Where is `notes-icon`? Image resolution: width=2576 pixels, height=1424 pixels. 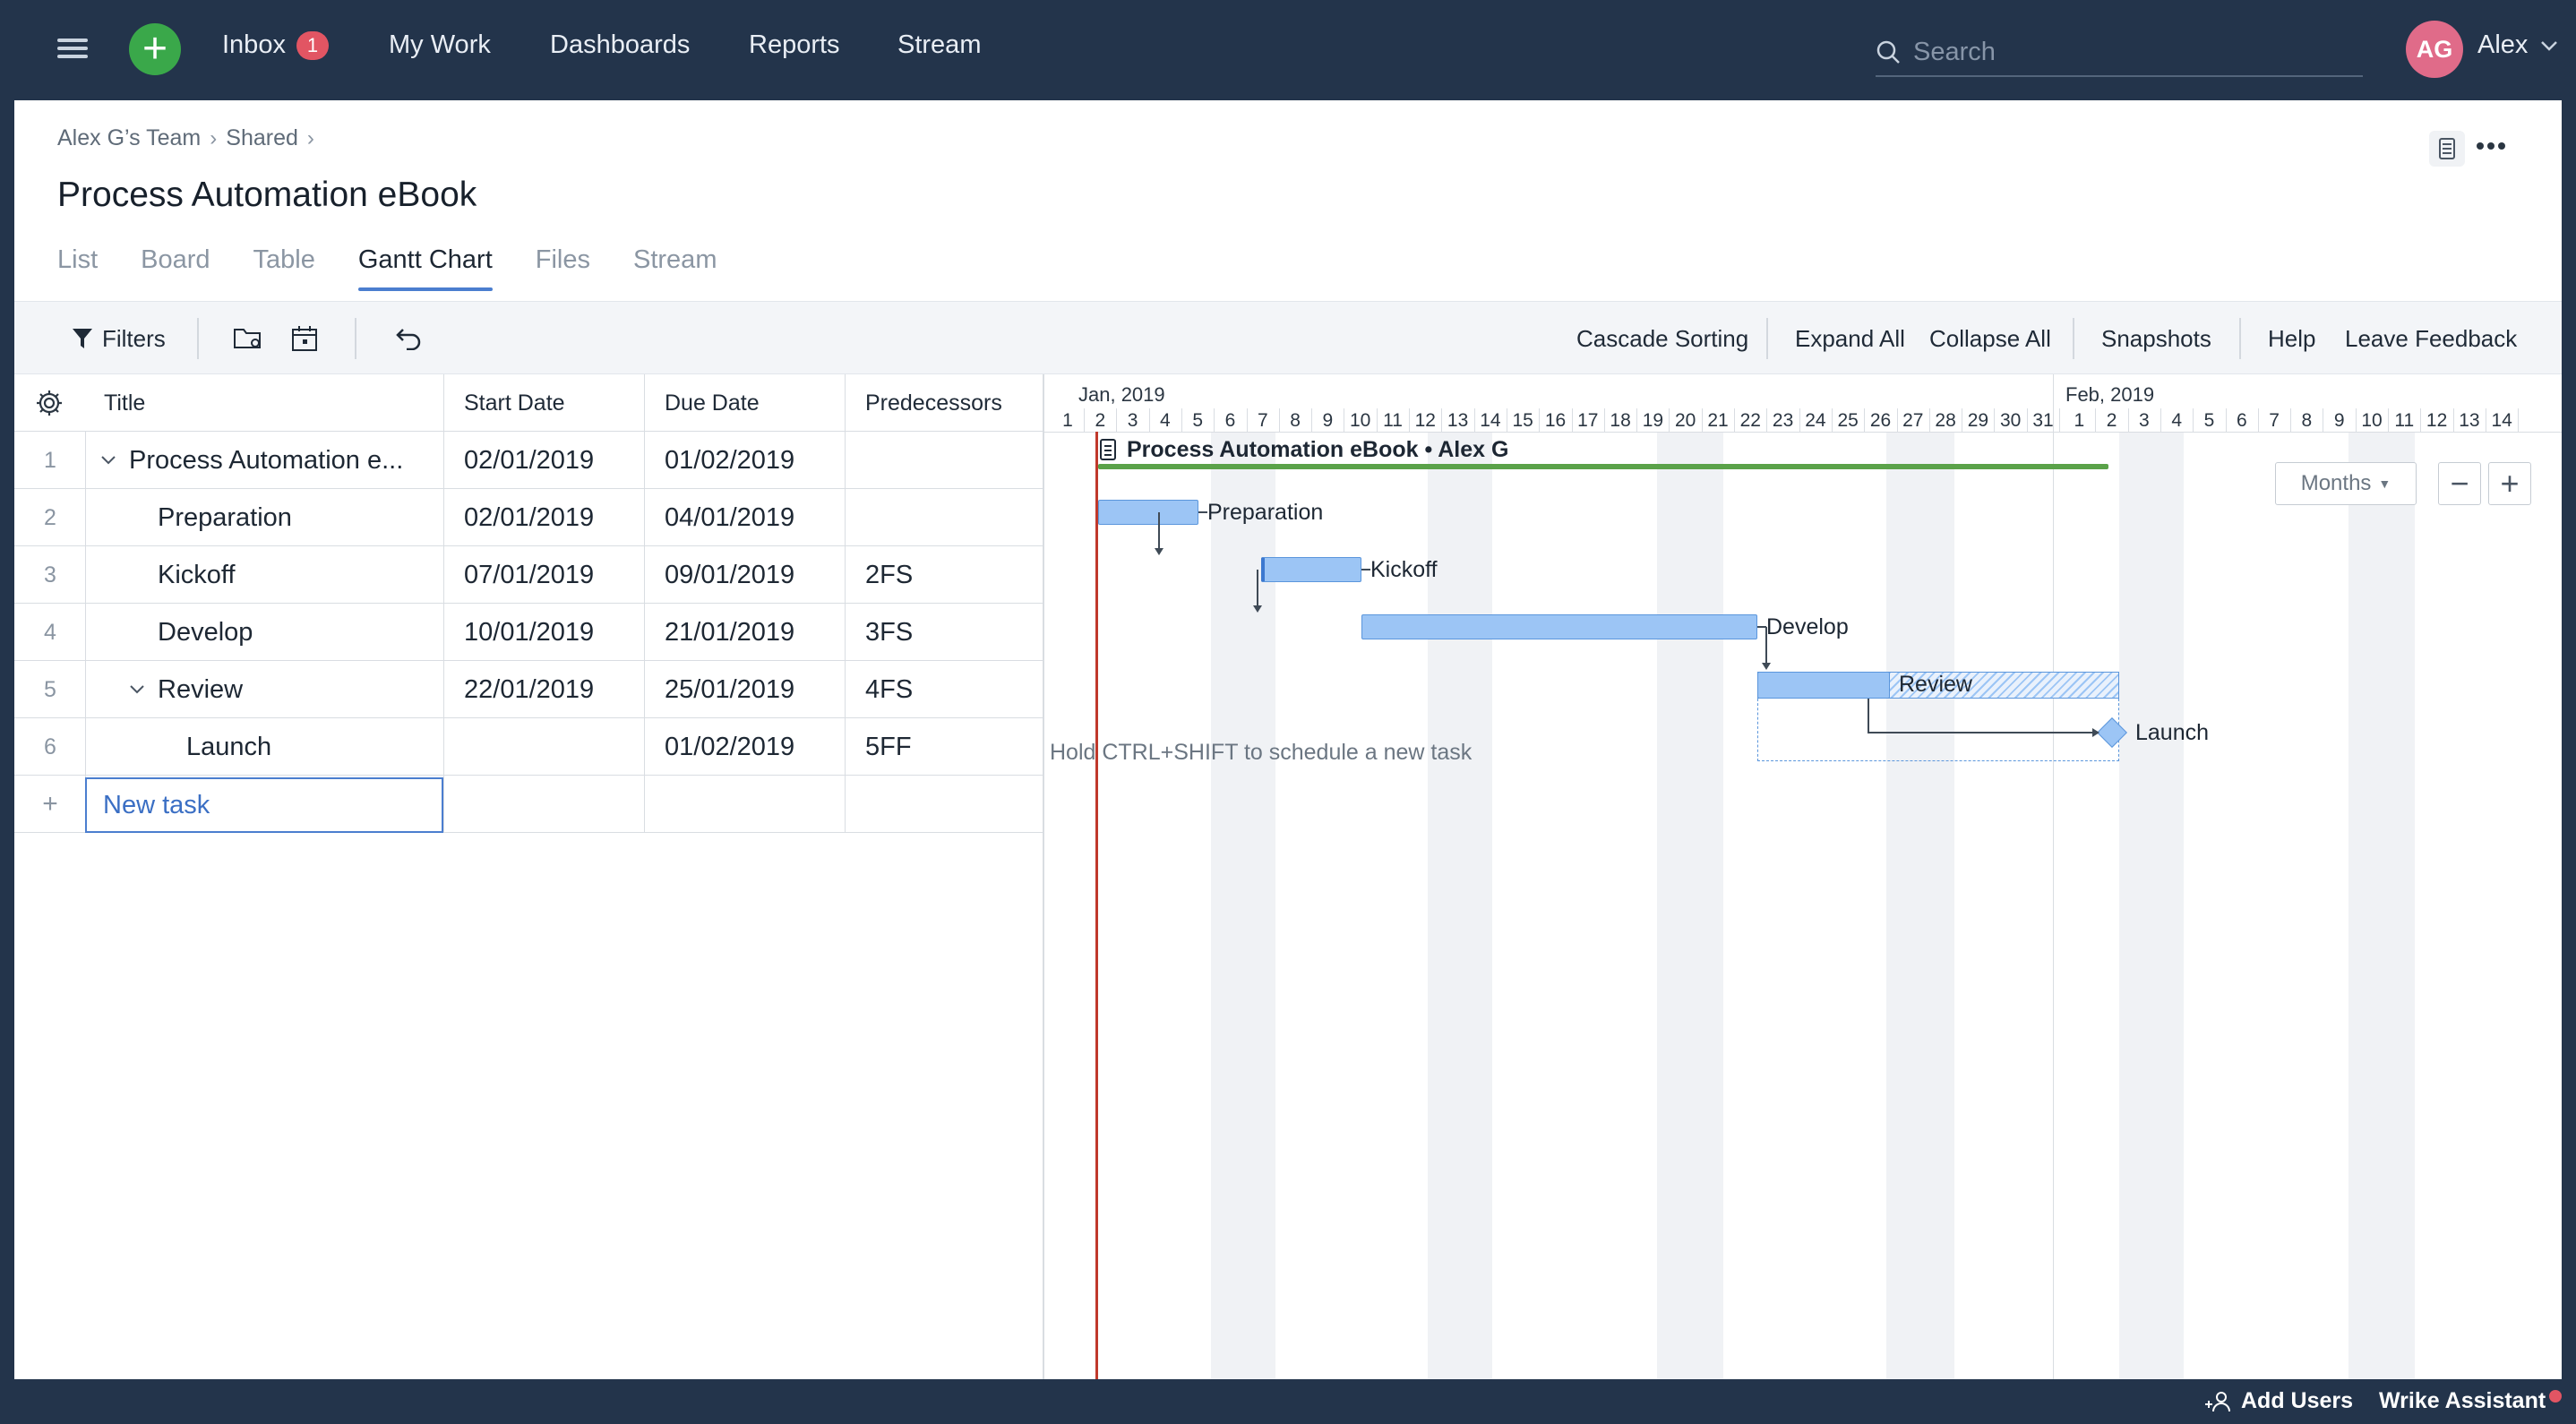 notes-icon is located at coordinates (2447, 151).